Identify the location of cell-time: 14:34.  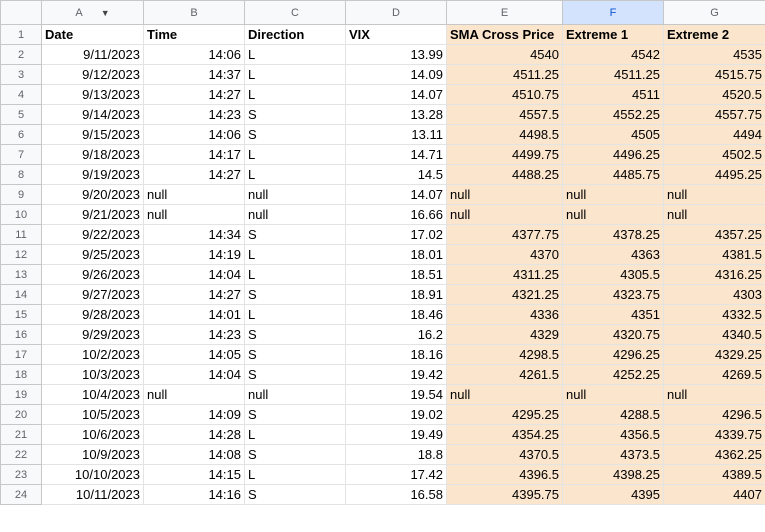
(194, 234).